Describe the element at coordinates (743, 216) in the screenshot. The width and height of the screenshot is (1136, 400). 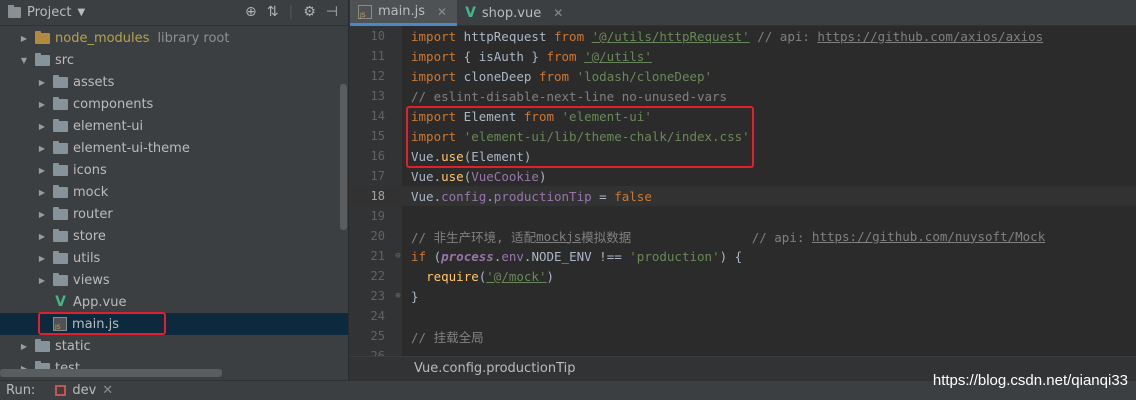
I see `code-line: 19` at that location.